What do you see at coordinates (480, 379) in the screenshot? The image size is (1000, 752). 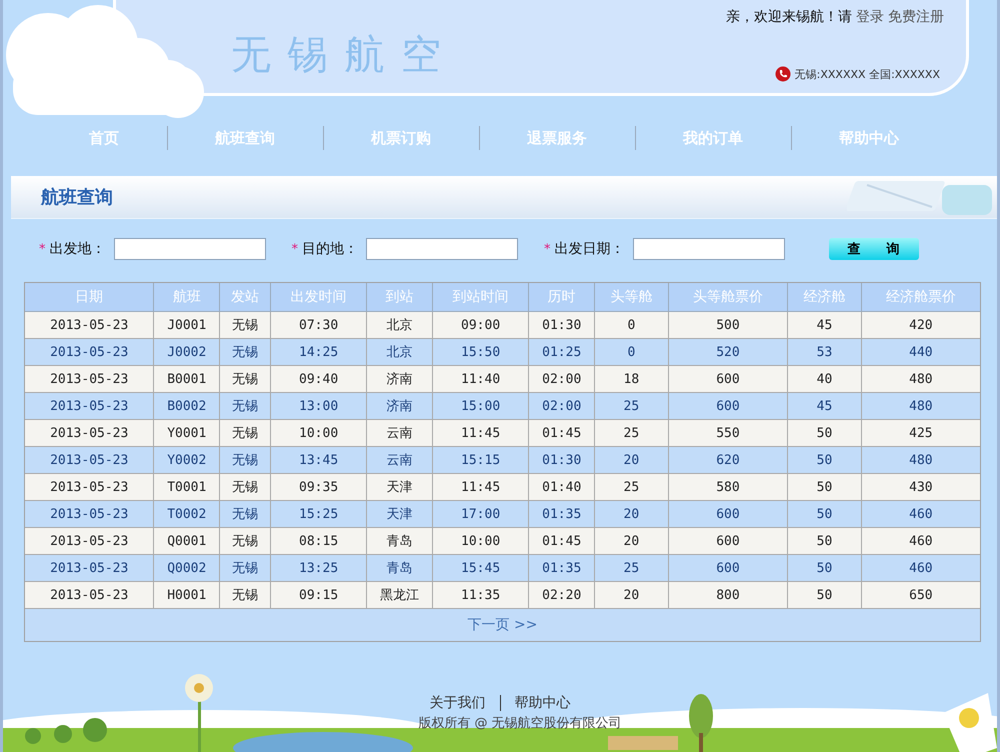 I see `table-cell: 11:40` at bounding box center [480, 379].